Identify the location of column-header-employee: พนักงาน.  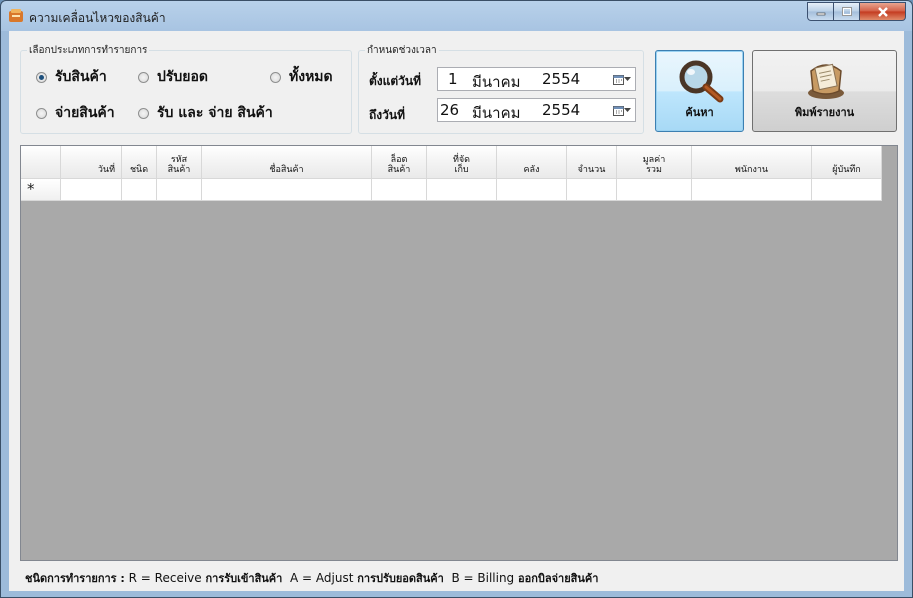
(752, 162).